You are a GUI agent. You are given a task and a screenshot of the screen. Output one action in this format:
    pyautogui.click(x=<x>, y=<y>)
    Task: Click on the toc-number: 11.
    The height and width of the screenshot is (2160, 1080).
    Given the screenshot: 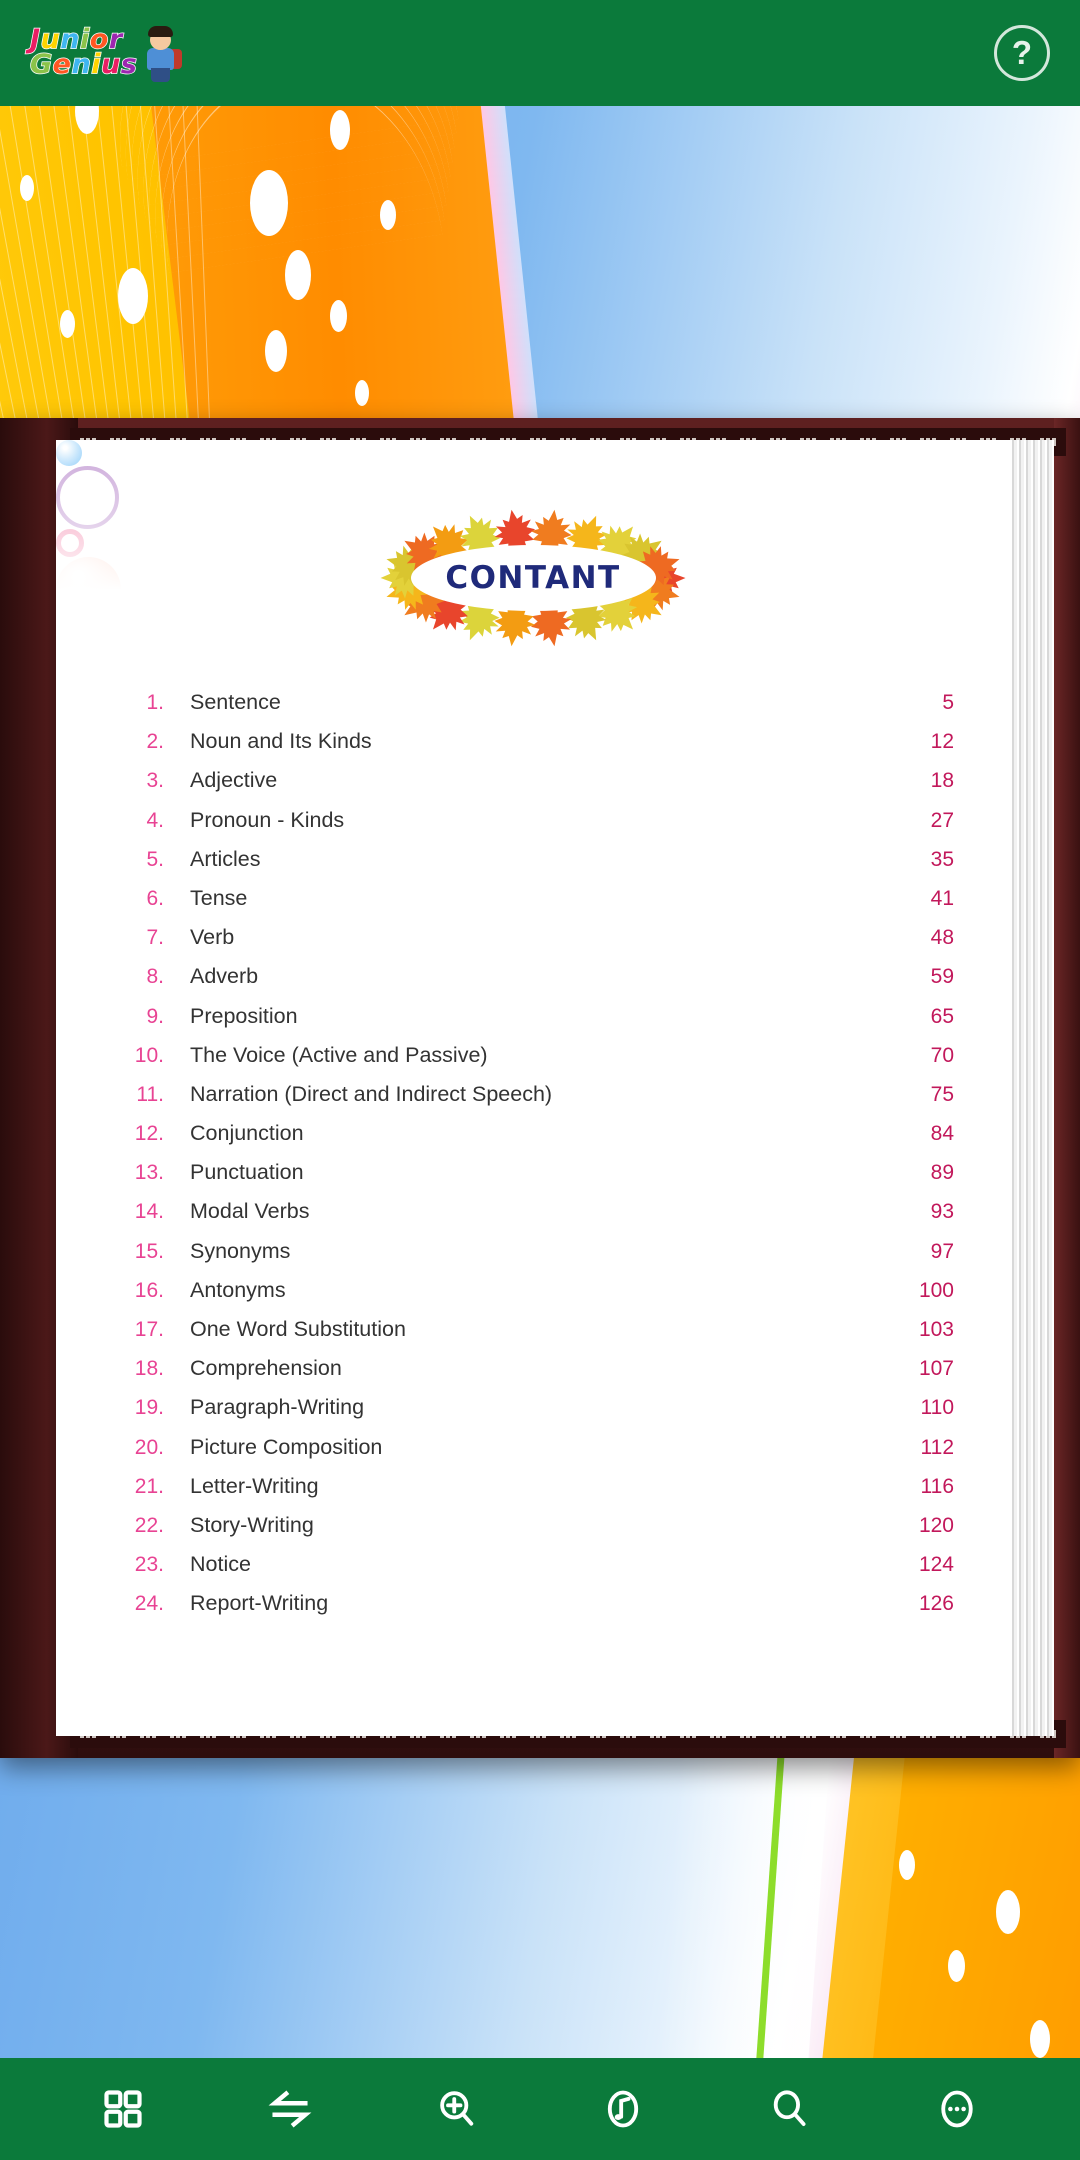 What is the action you would take?
    pyautogui.click(x=150, y=1094)
    